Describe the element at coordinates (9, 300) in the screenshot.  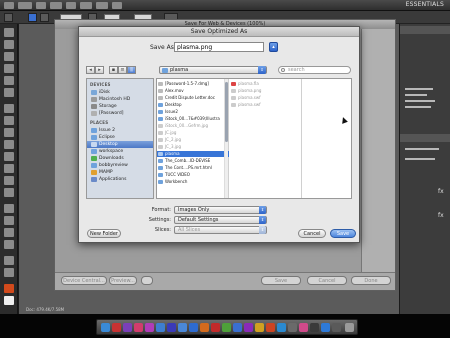
I see `background-color-swatch` at that location.